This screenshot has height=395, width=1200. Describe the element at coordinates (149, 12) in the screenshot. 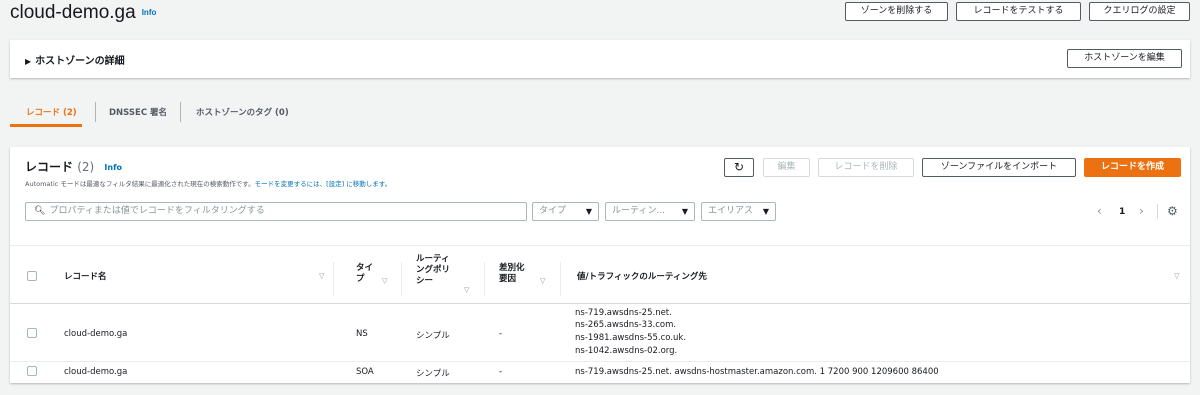

I see `info-link: Info` at that location.